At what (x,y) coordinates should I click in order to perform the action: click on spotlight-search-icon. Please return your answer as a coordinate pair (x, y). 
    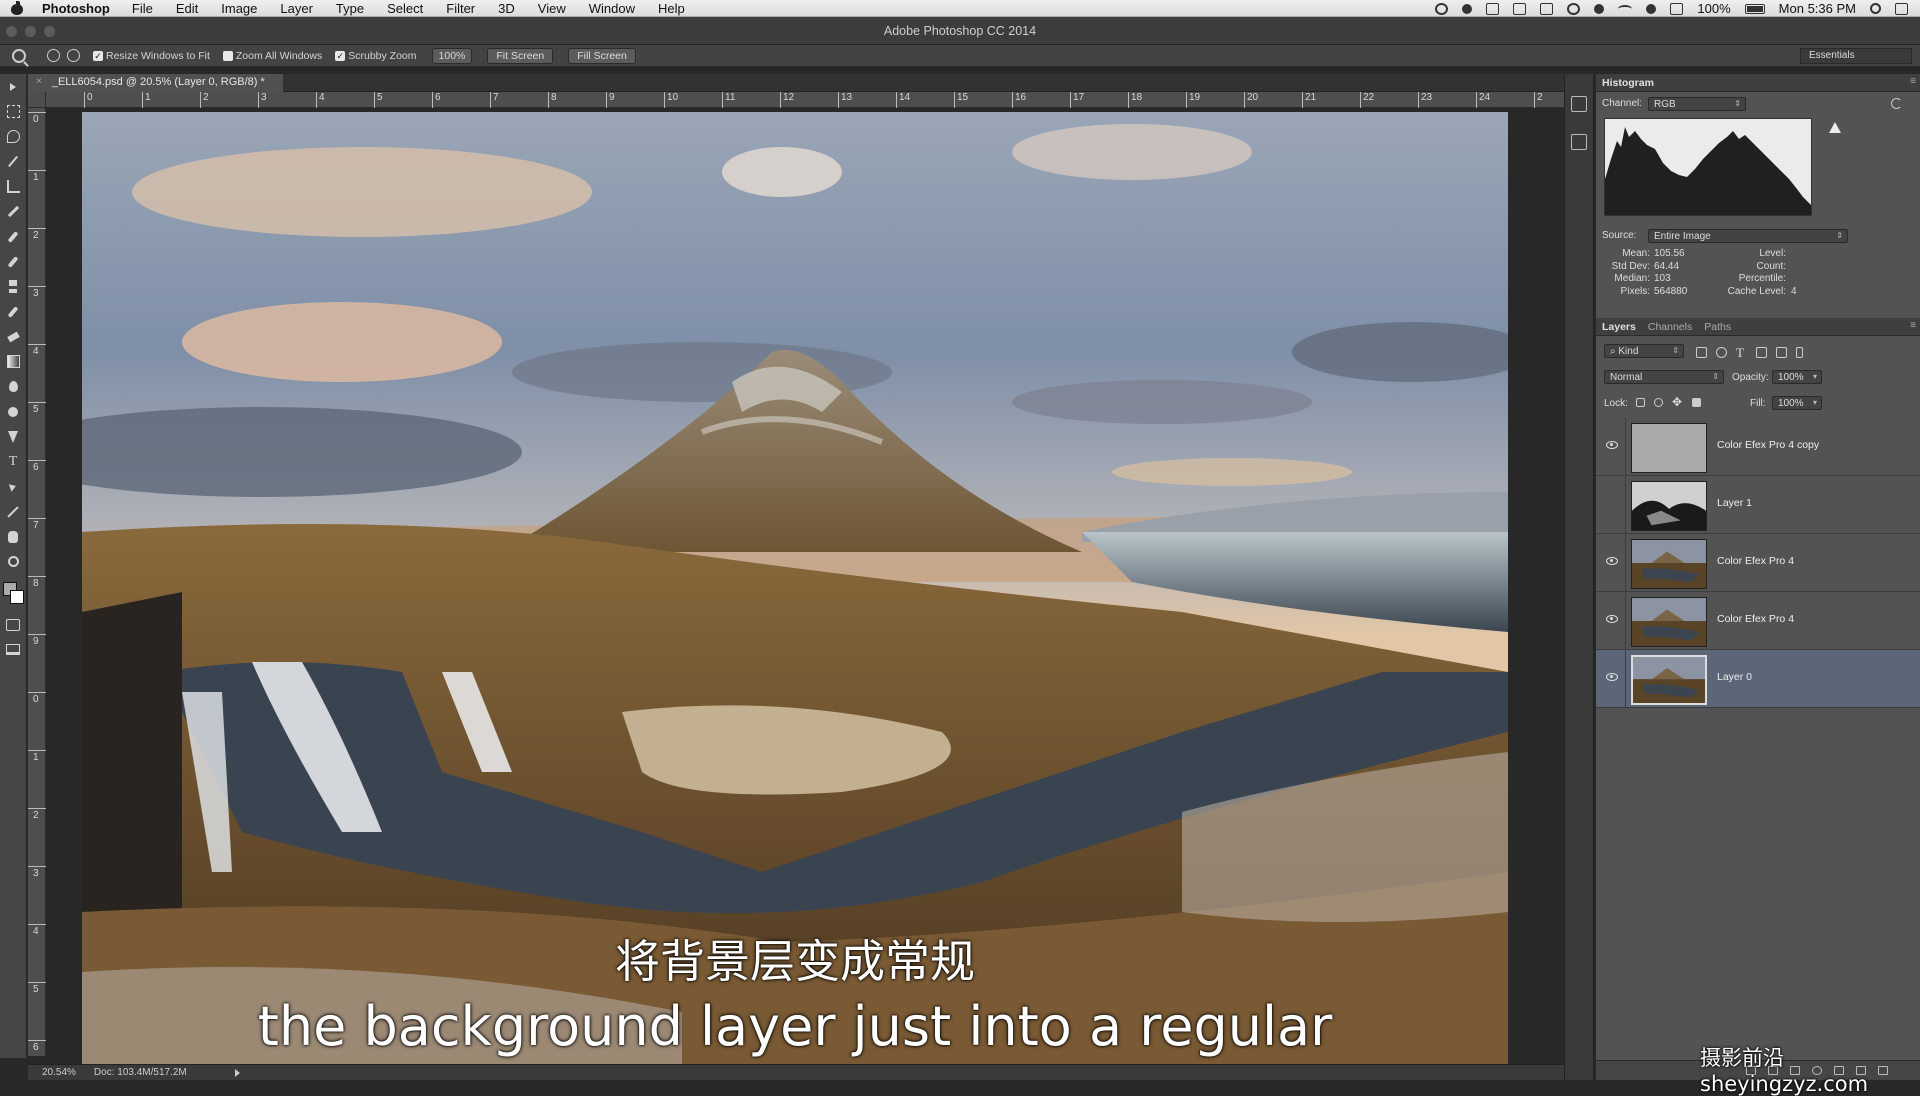
    Looking at the image, I should click on (1875, 8).